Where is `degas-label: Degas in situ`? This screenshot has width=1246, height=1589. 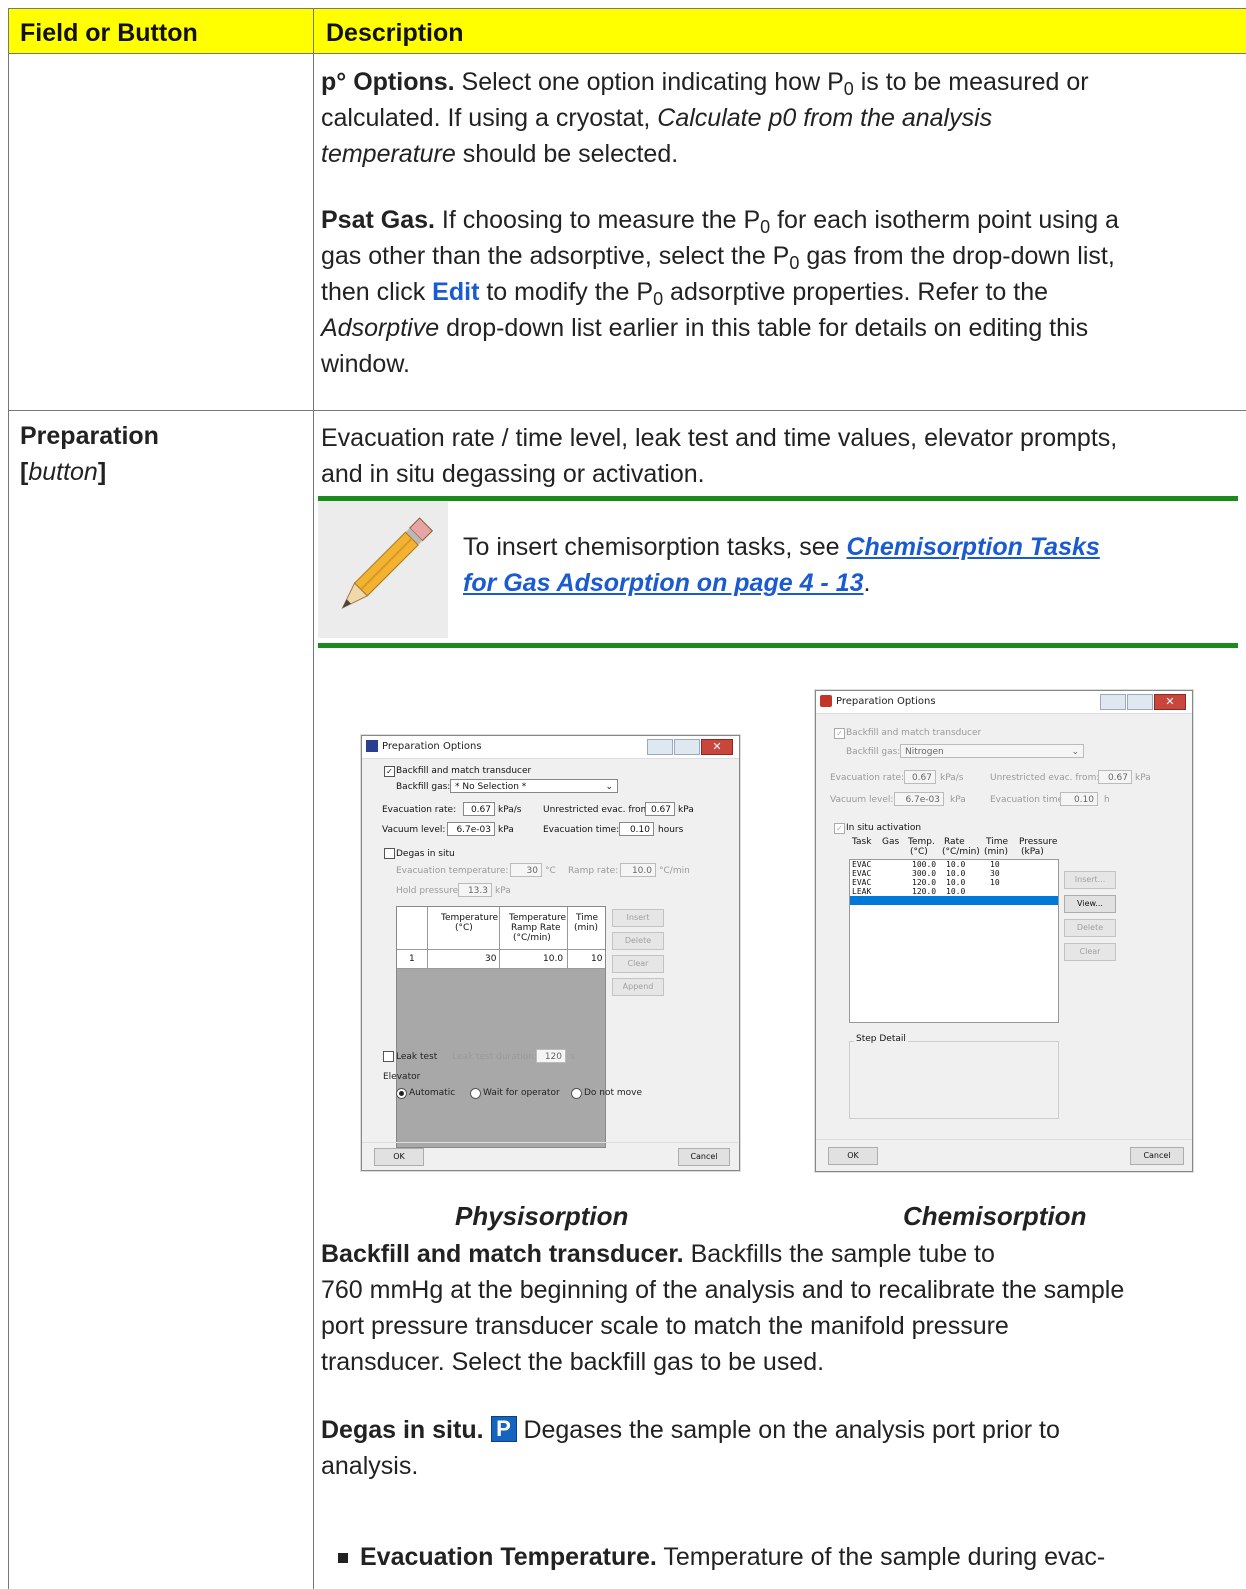
degas-label: Degas in situ is located at coordinates (425, 854).